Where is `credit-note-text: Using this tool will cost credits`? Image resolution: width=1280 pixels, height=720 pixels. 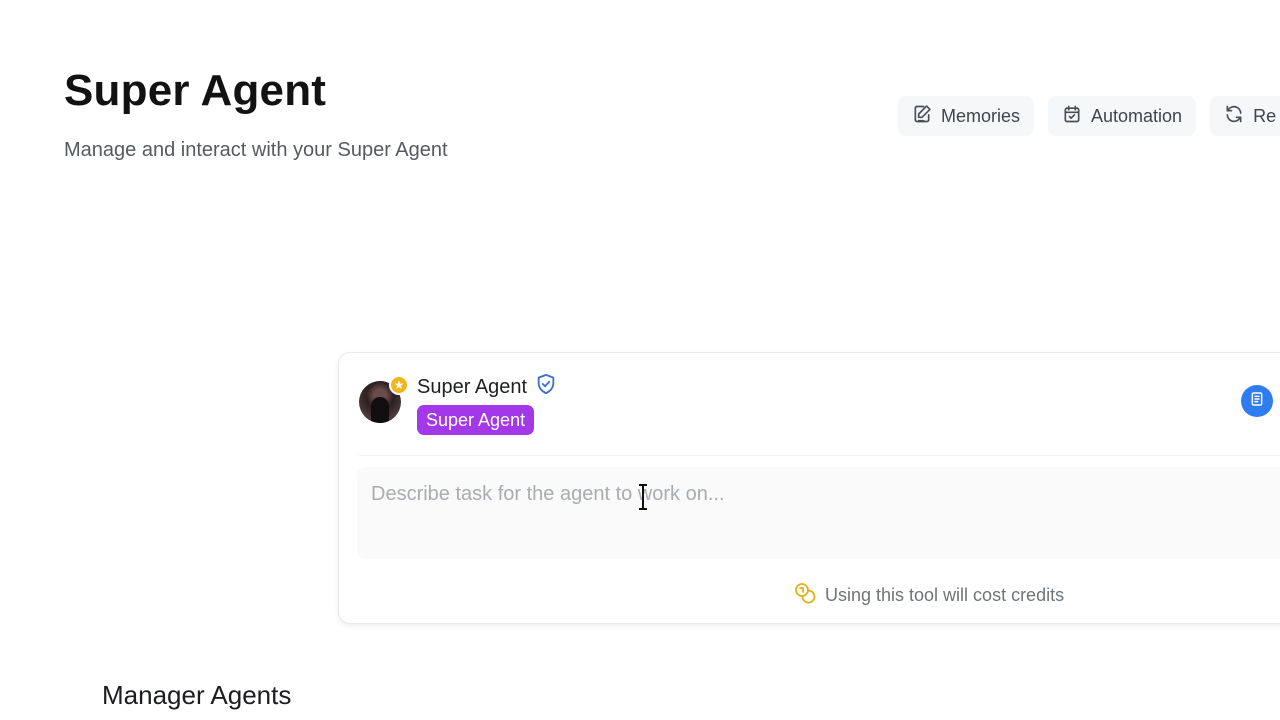
credit-note-text: Using this tool will cost credits is located at coordinates (945, 595).